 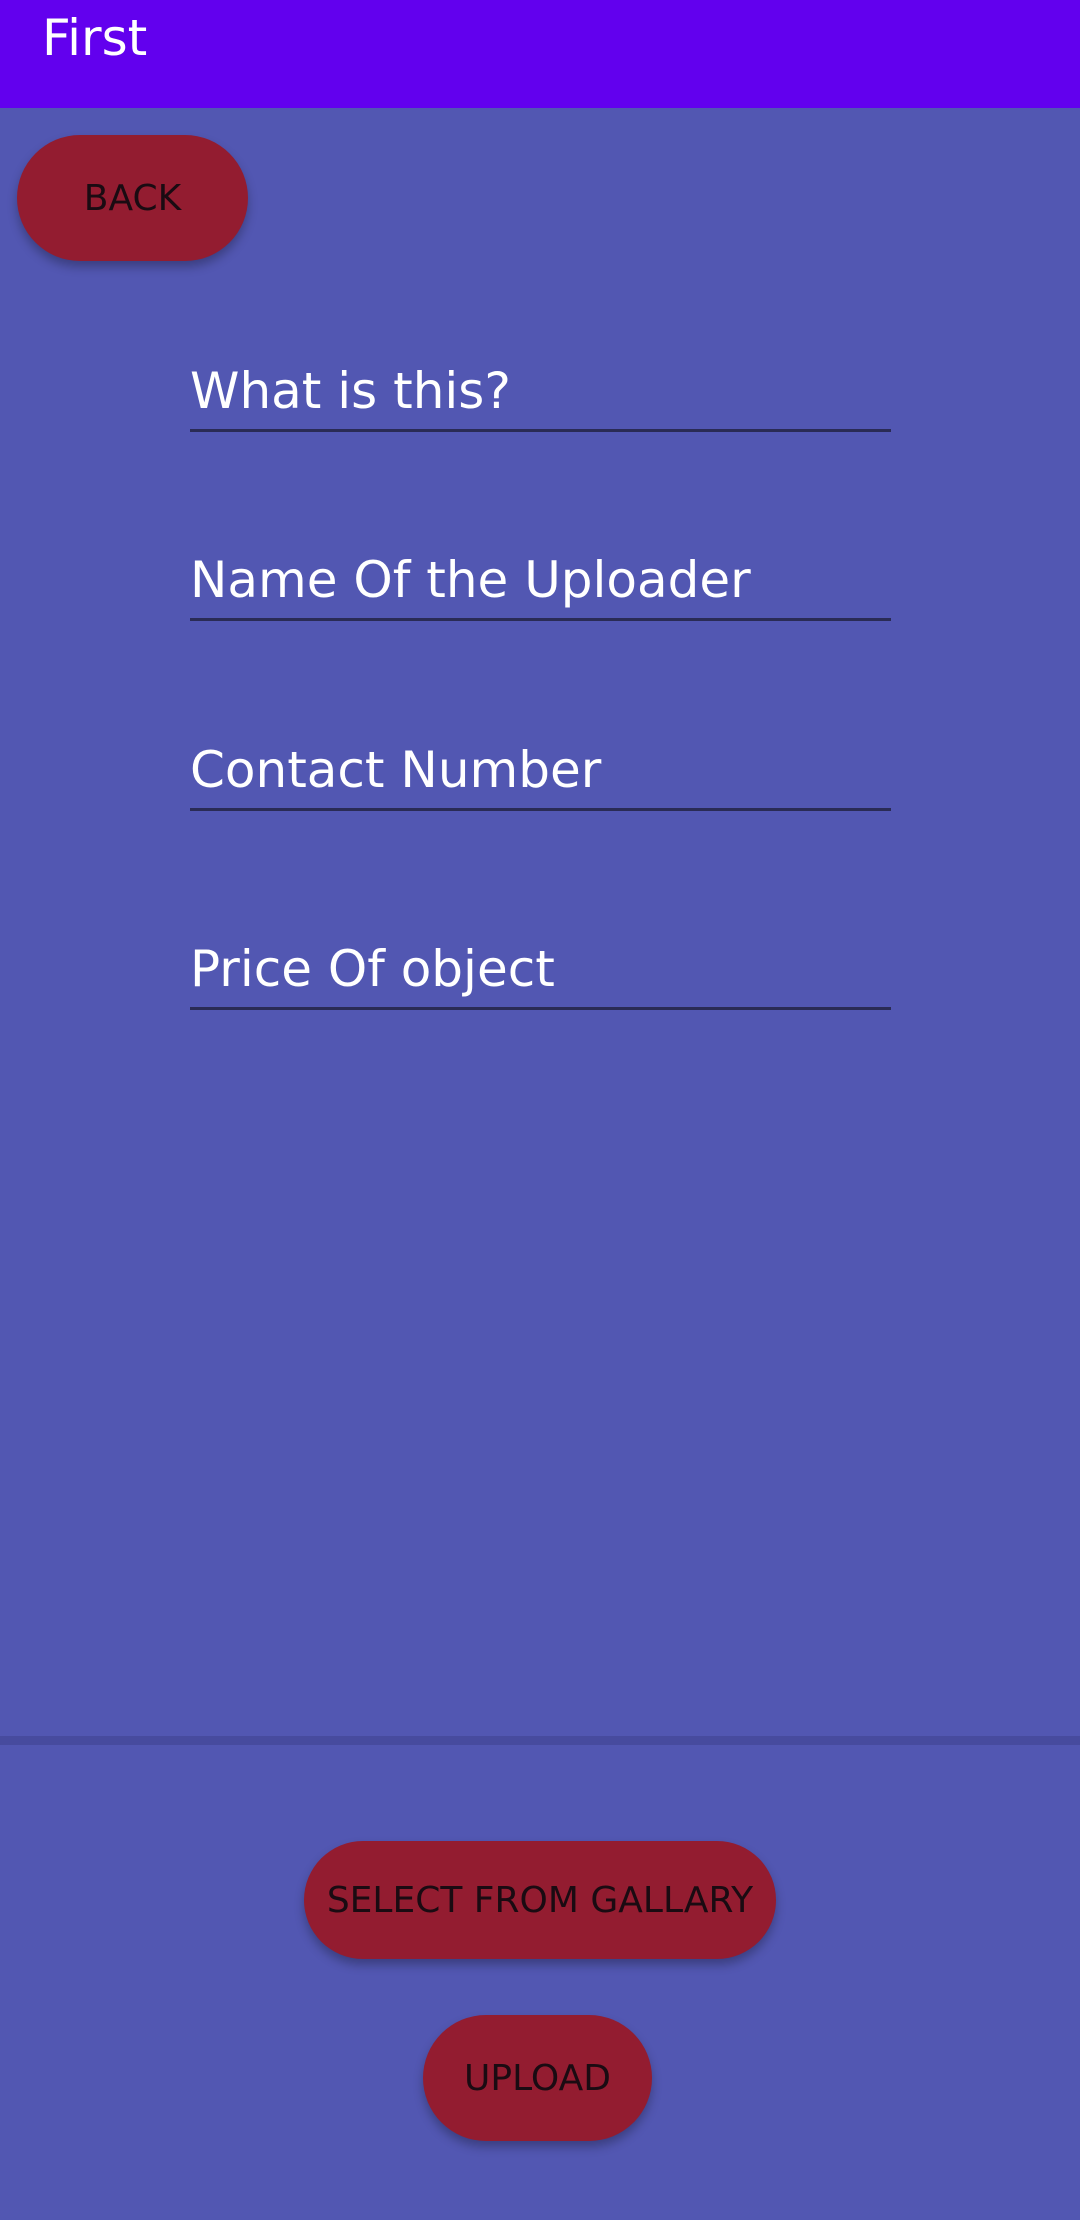 I want to click on what-is-this-field, so click(x=540, y=392).